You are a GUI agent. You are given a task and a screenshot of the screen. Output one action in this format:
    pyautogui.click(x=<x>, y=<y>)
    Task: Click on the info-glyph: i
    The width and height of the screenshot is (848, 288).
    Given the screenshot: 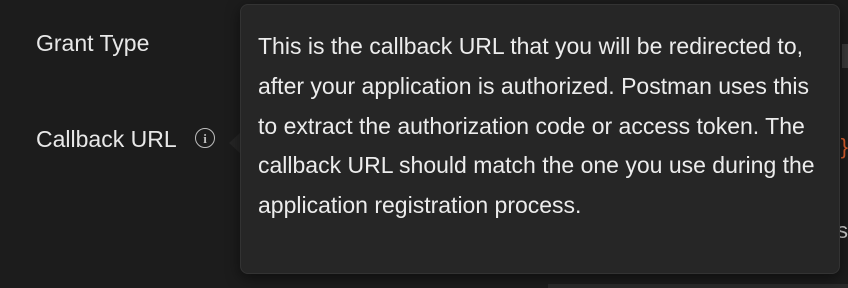 What is the action you would take?
    pyautogui.click(x=205, y=138)
    